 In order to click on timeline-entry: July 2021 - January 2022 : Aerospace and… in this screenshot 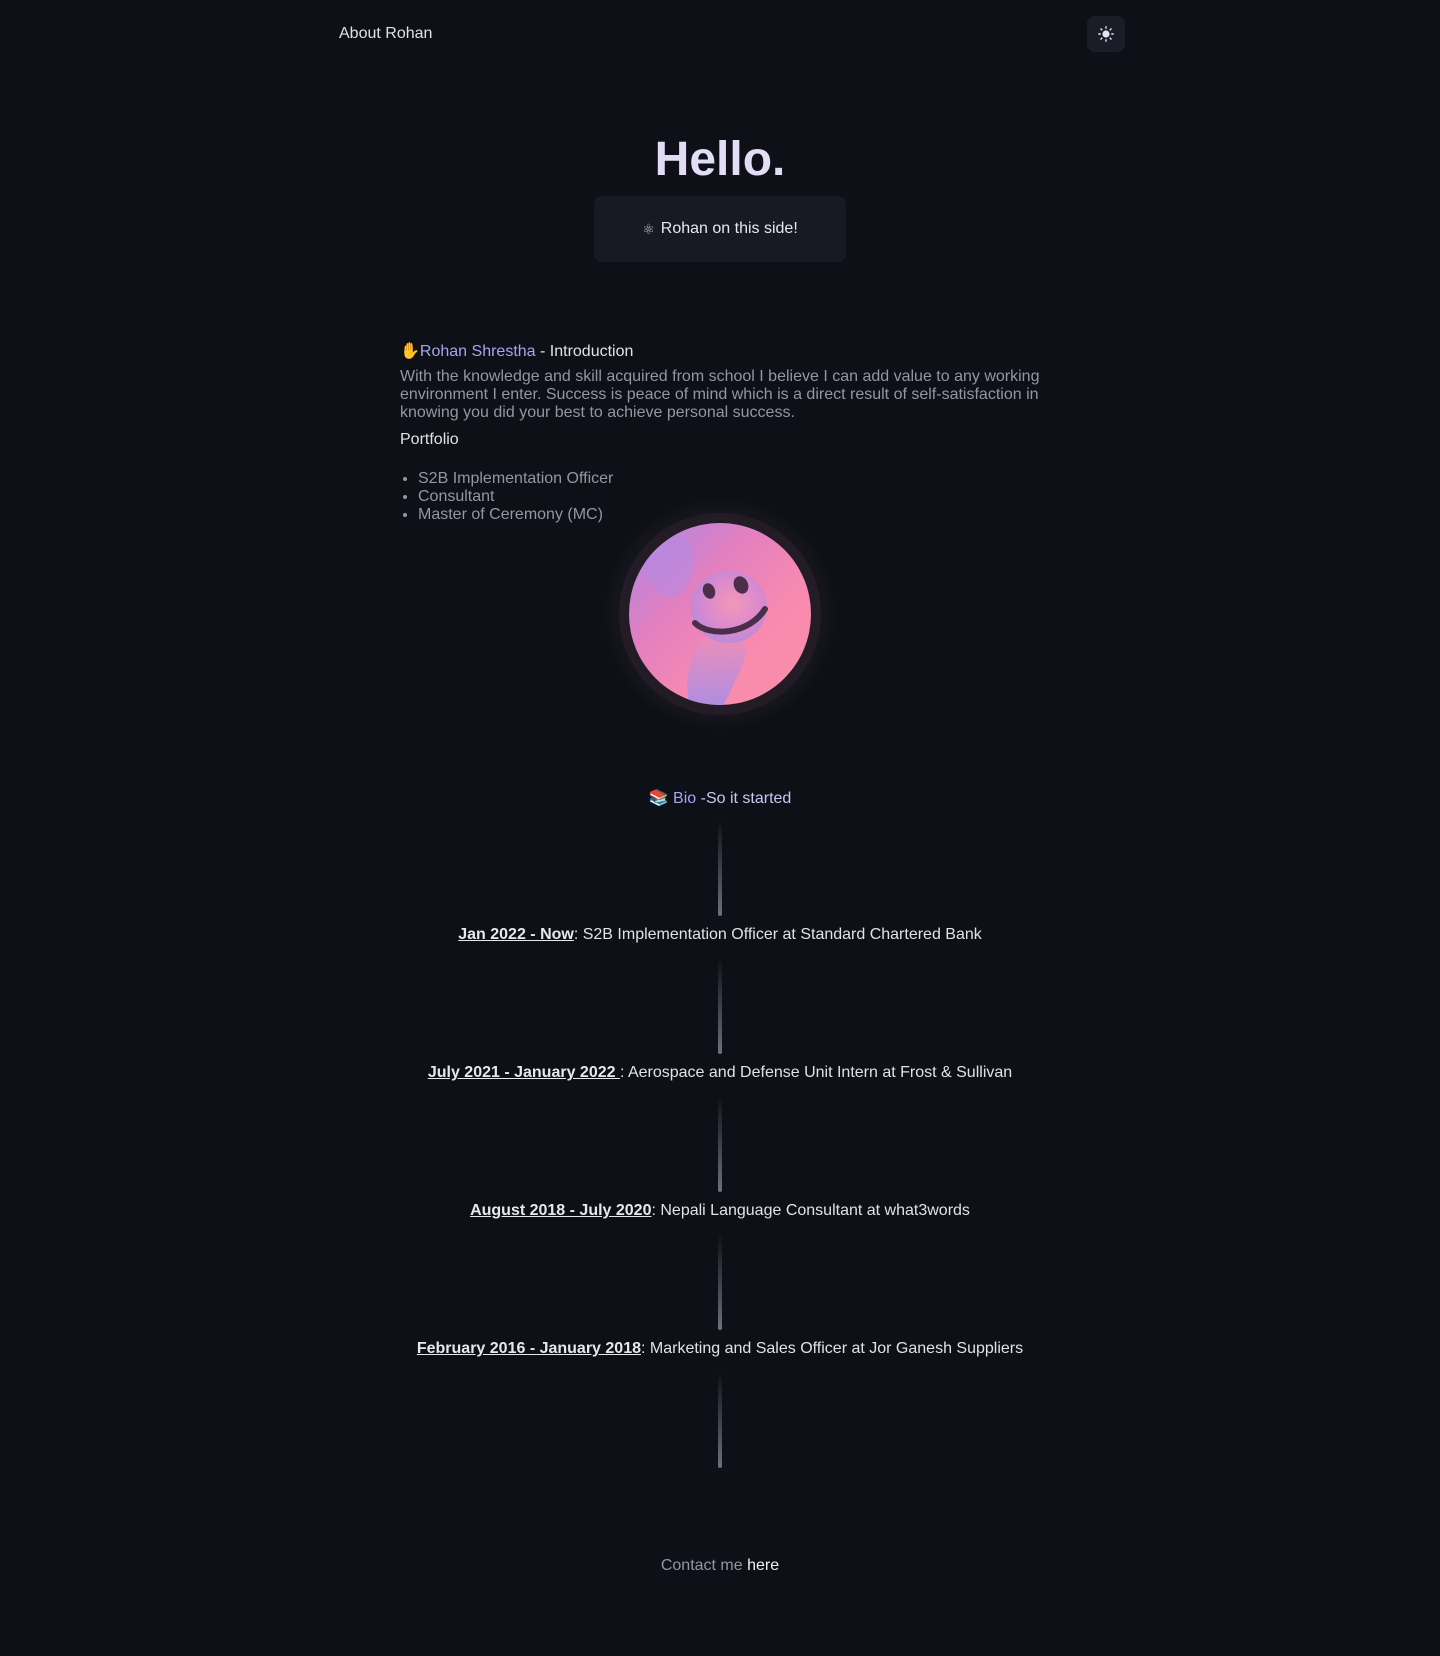, I will do `click(720, 1073)`.